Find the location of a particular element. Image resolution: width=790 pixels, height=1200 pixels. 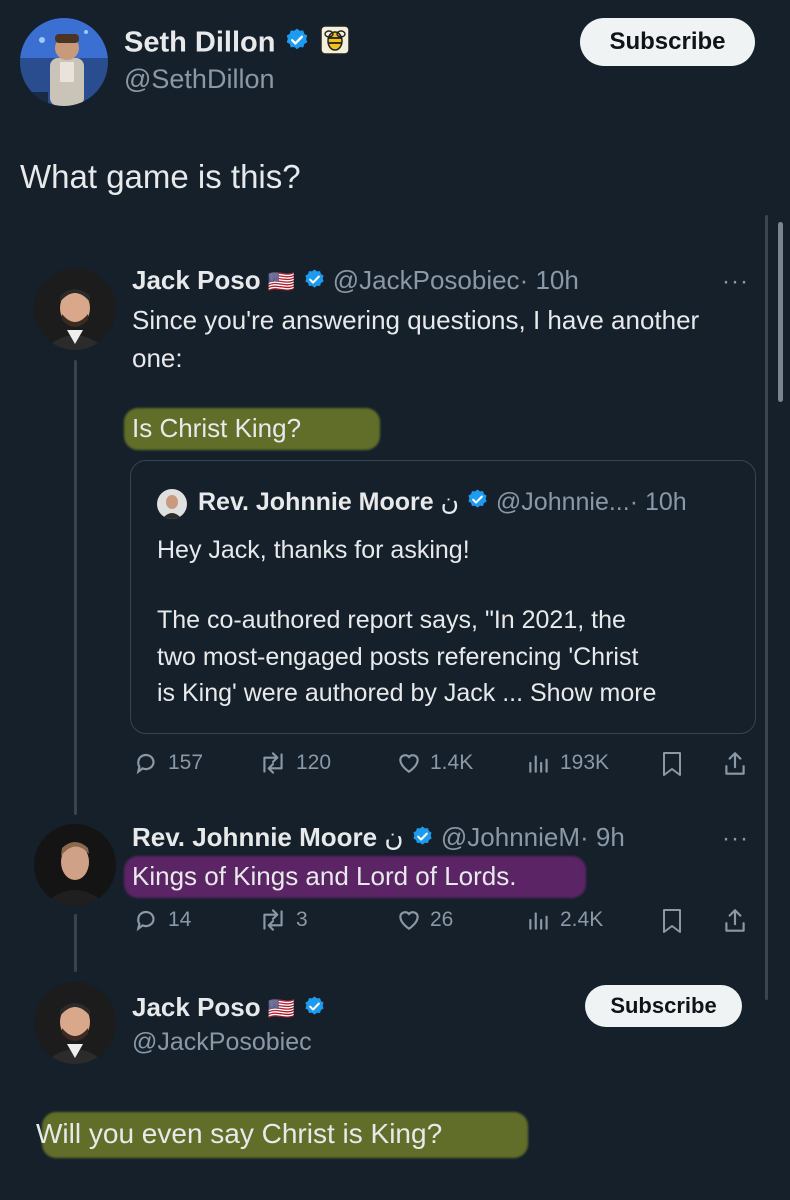

embedded-quote-header: Rev. Johnnie Moore ن @Johnnie...· 10h is located at coordinates (442, 502).